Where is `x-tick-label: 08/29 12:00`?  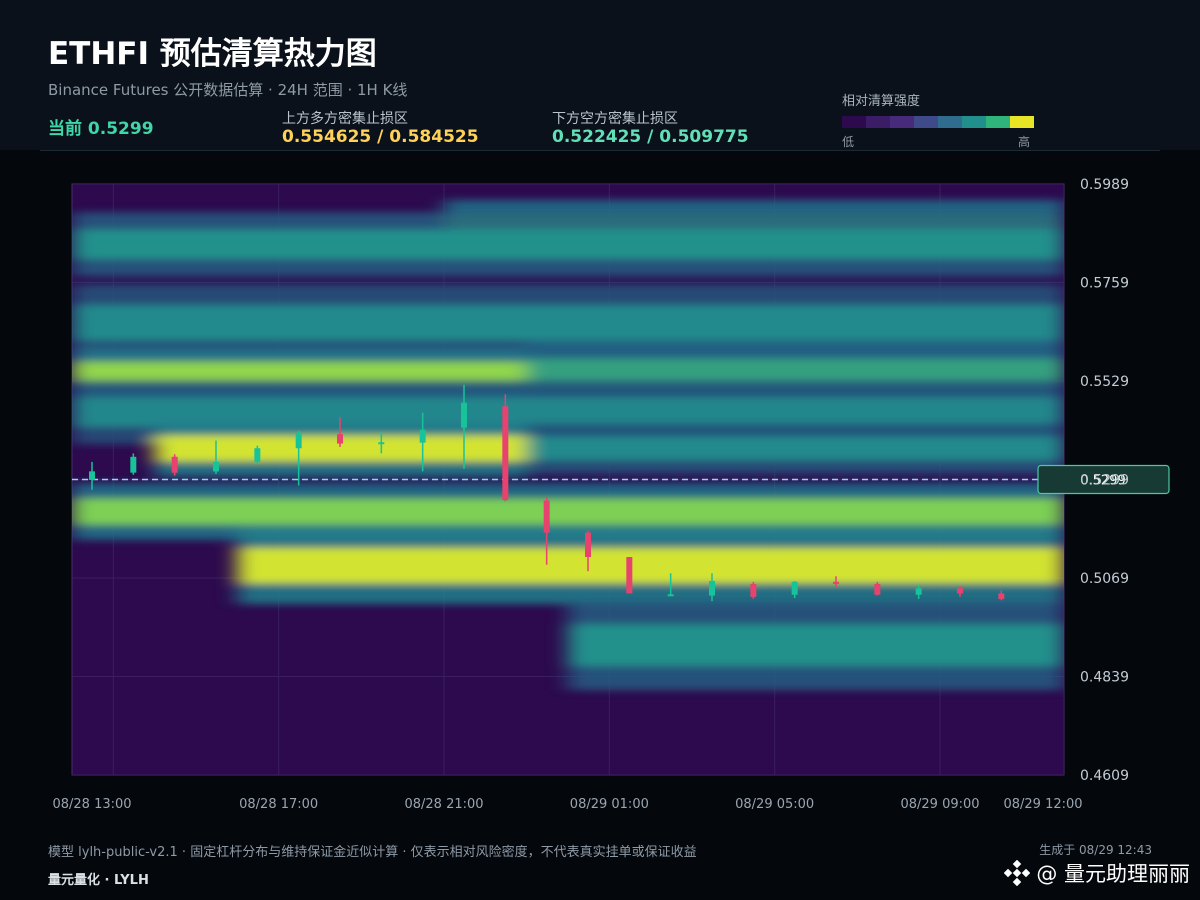
x-tick-label: 08/29 12:00 is located at coordinates (1042, 804).